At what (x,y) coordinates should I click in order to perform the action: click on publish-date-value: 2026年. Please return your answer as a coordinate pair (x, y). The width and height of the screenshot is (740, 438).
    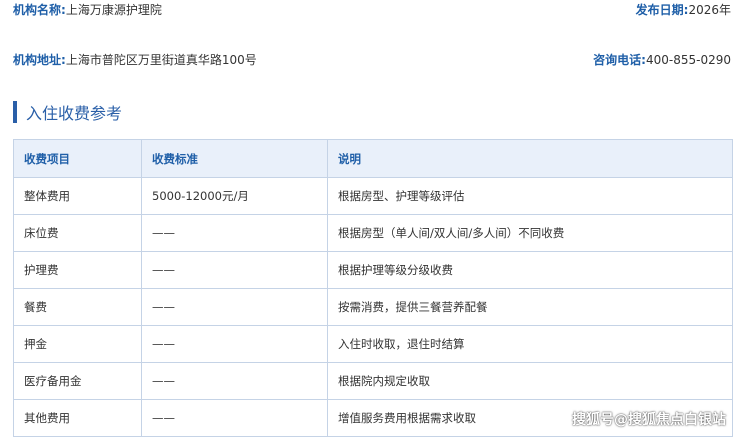
    Looking at the image, I should click on (709, 10).